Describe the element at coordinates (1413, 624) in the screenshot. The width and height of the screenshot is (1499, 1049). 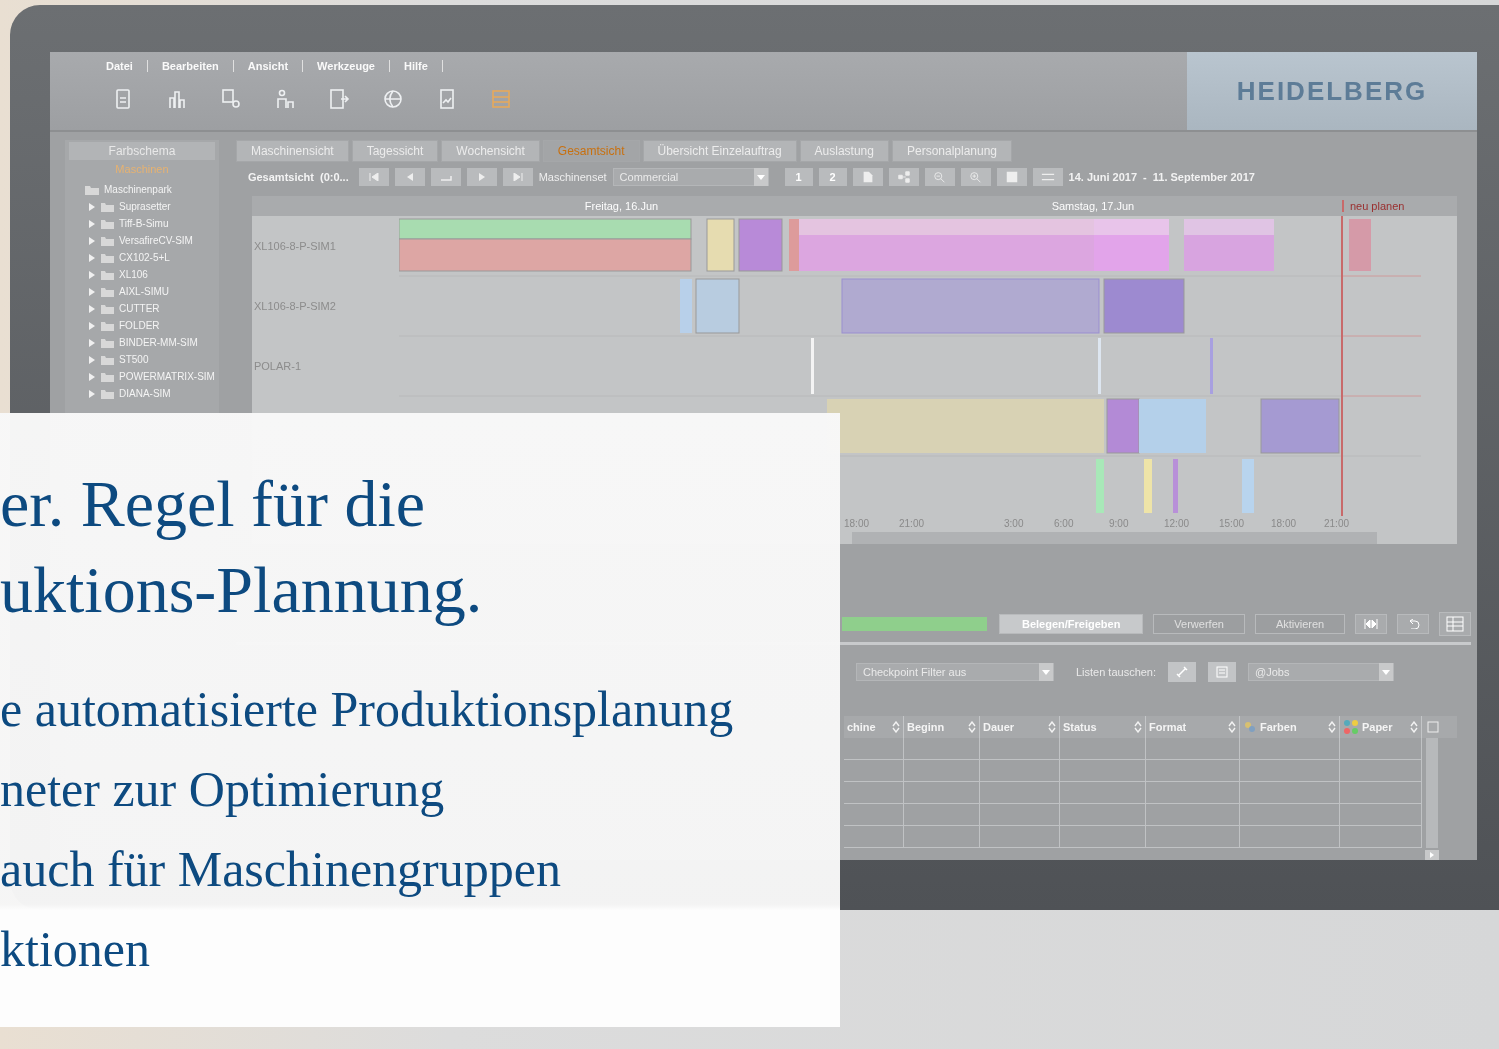
I see `undo-icon` at that location.